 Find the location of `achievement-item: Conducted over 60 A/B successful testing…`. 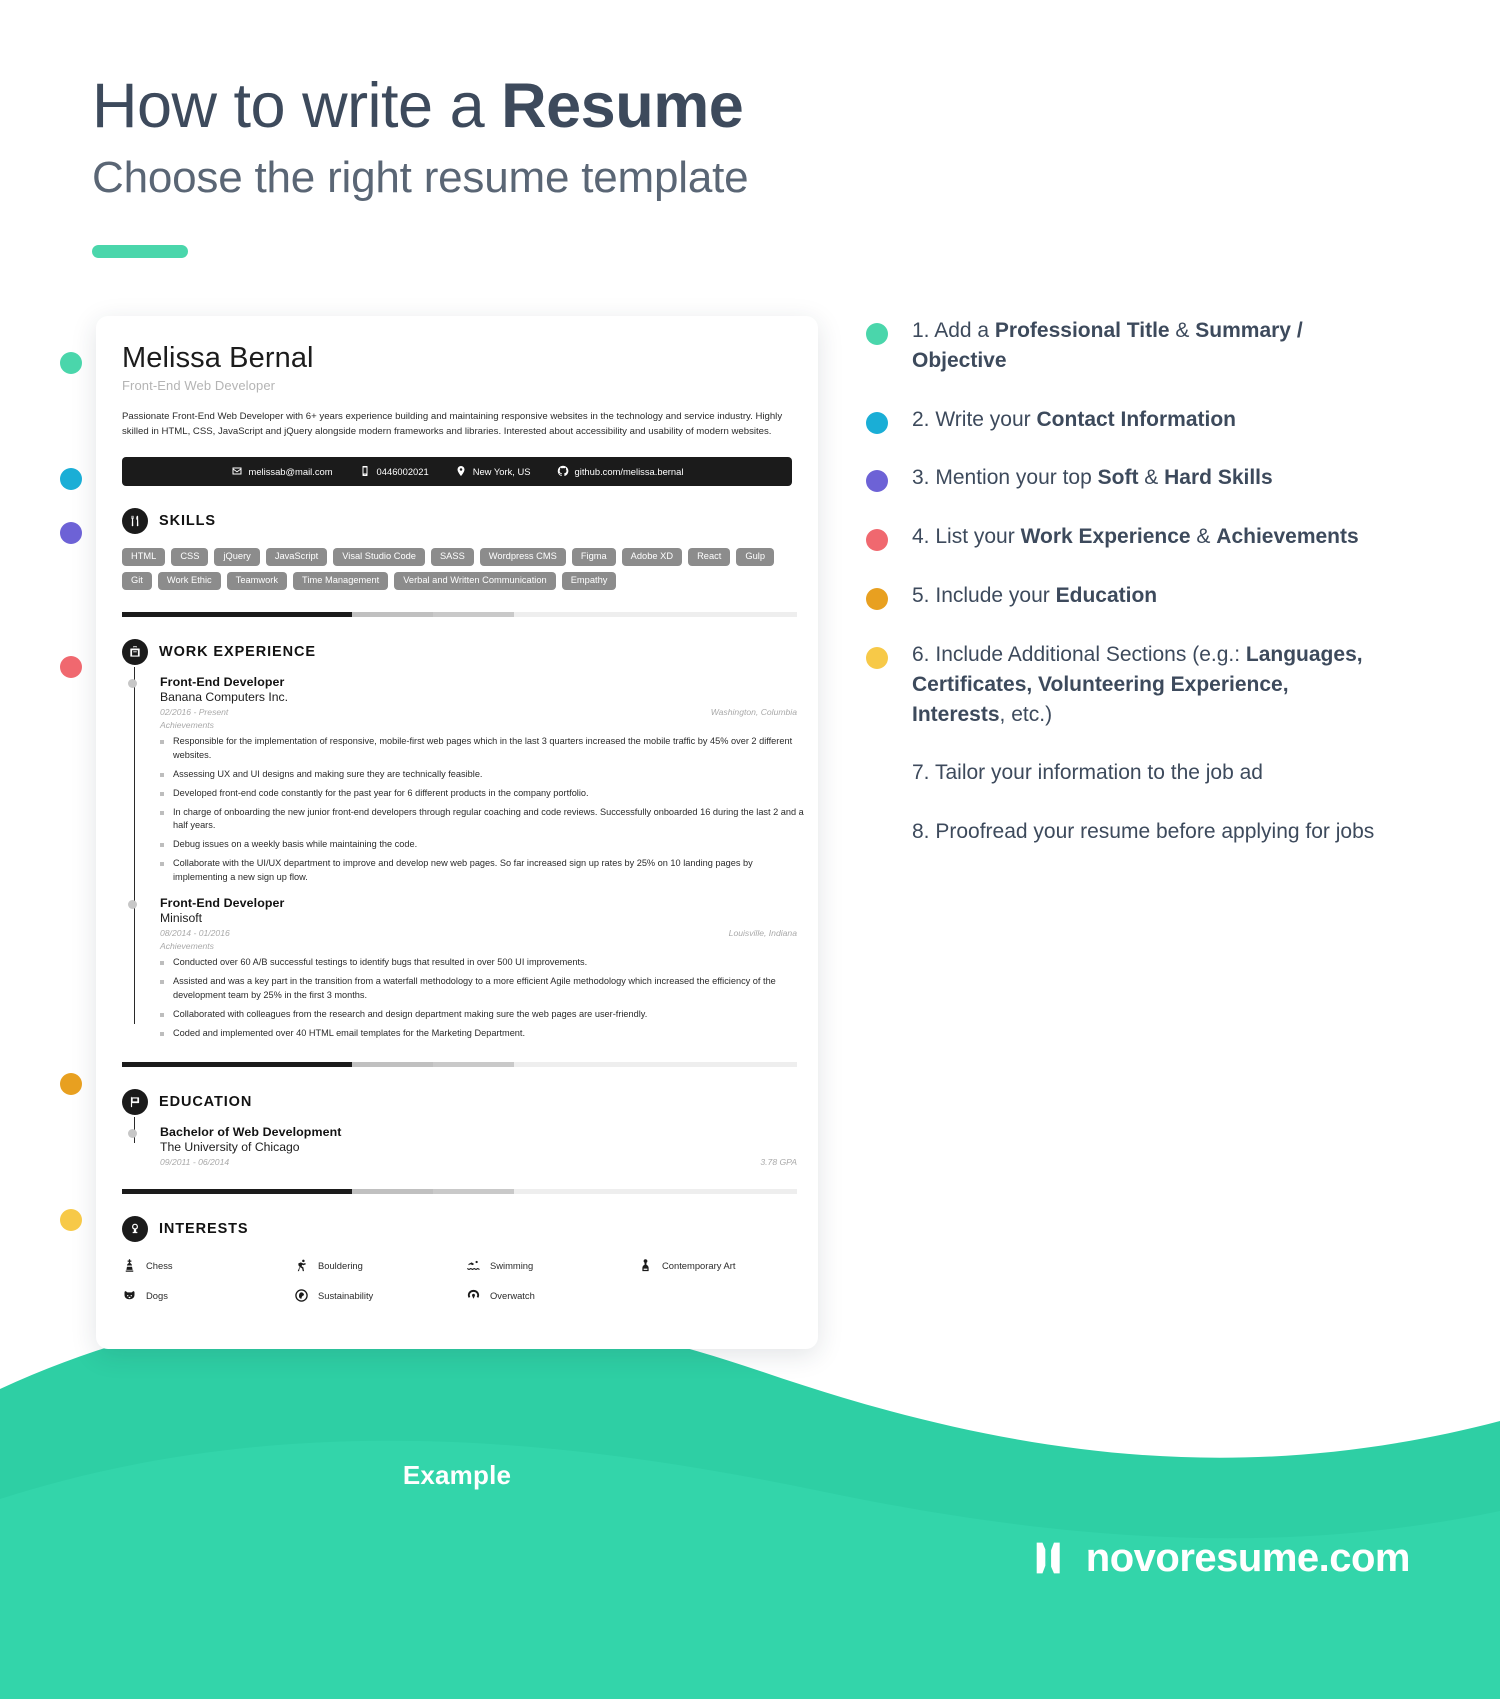

achievement-item: Conducted over 60 A/B successful testing… is located at coordinates (482, 963).